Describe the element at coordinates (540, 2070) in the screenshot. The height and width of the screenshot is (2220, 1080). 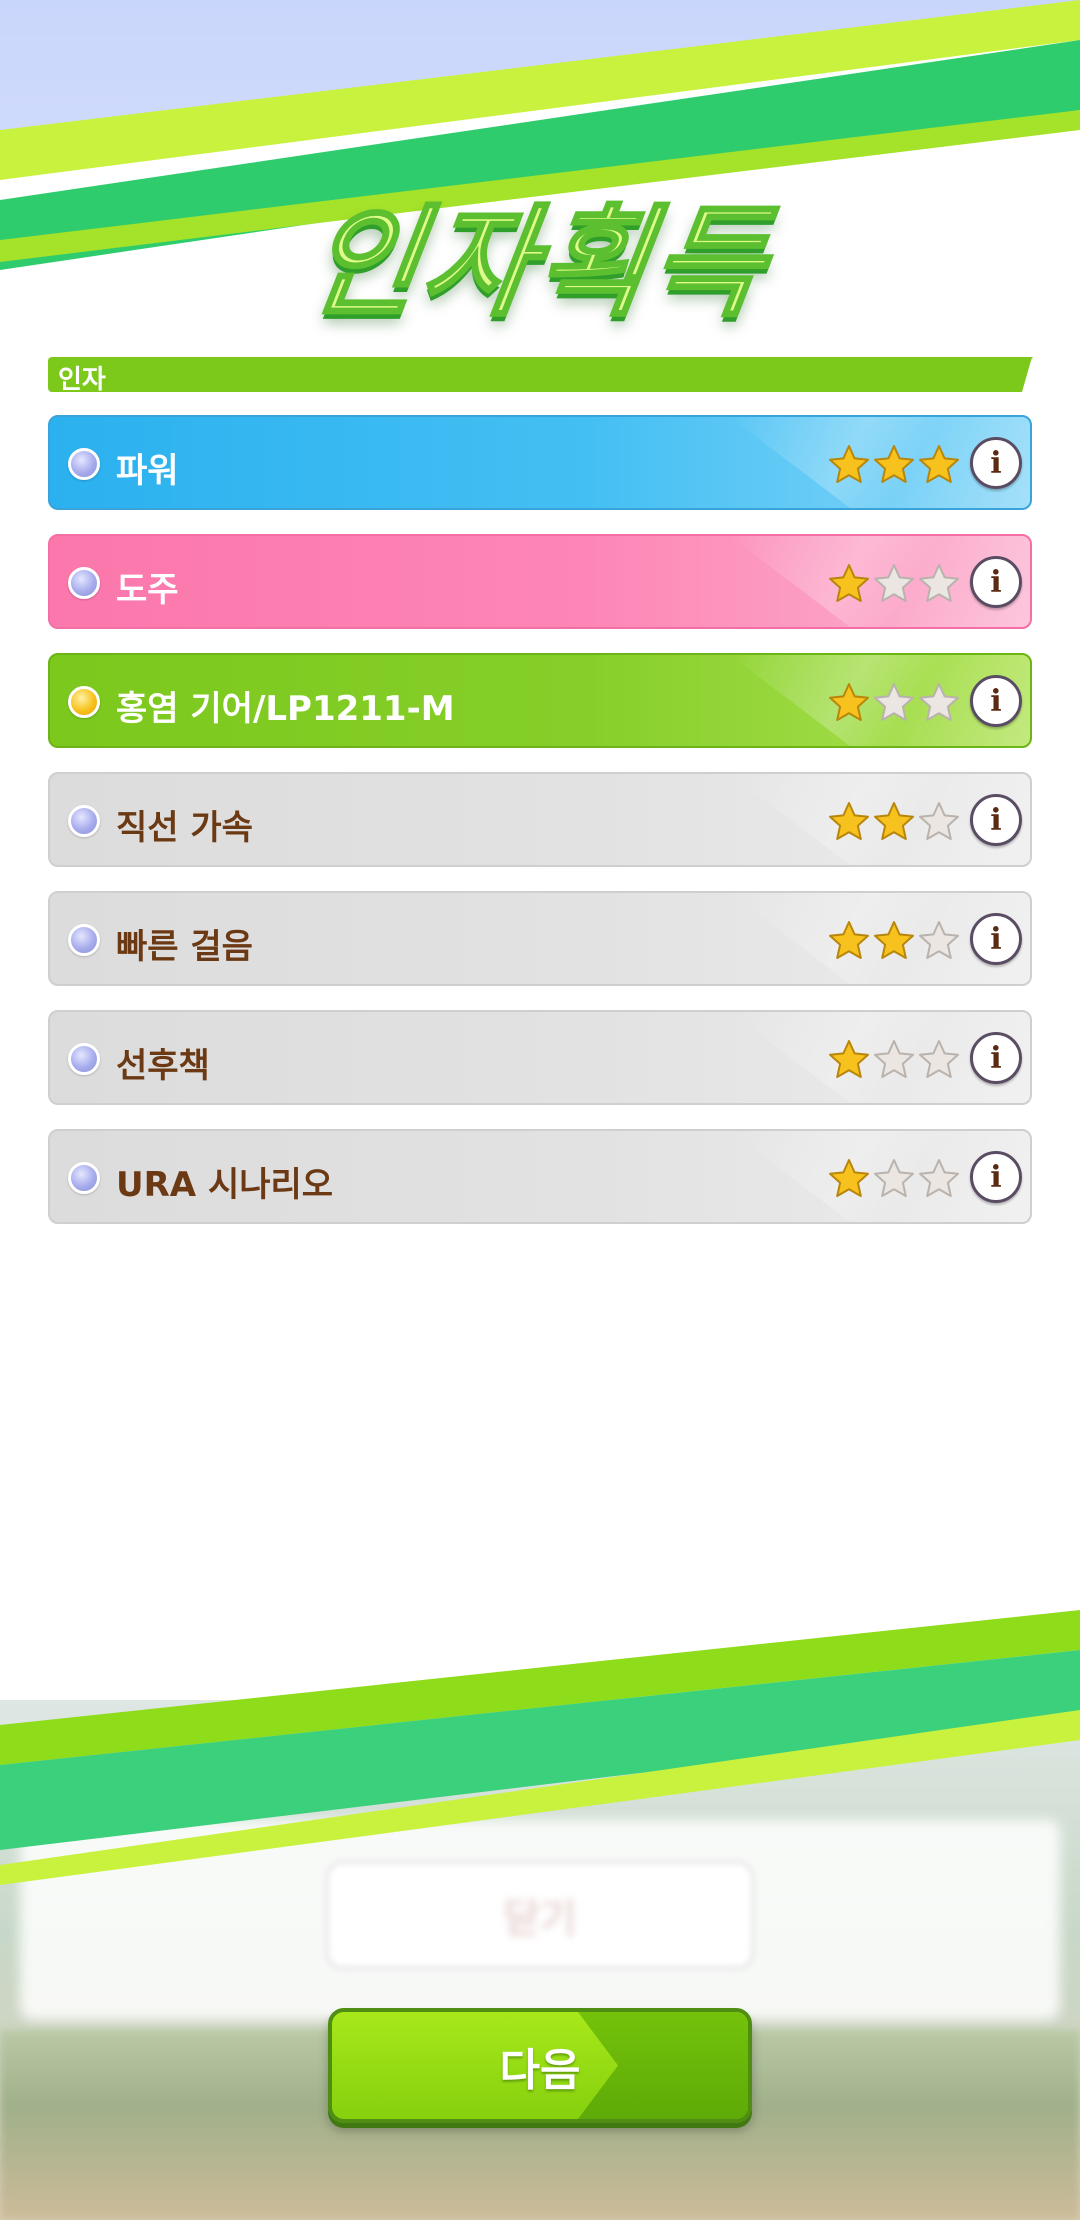
I see `next-button-label: 다음` at that location.